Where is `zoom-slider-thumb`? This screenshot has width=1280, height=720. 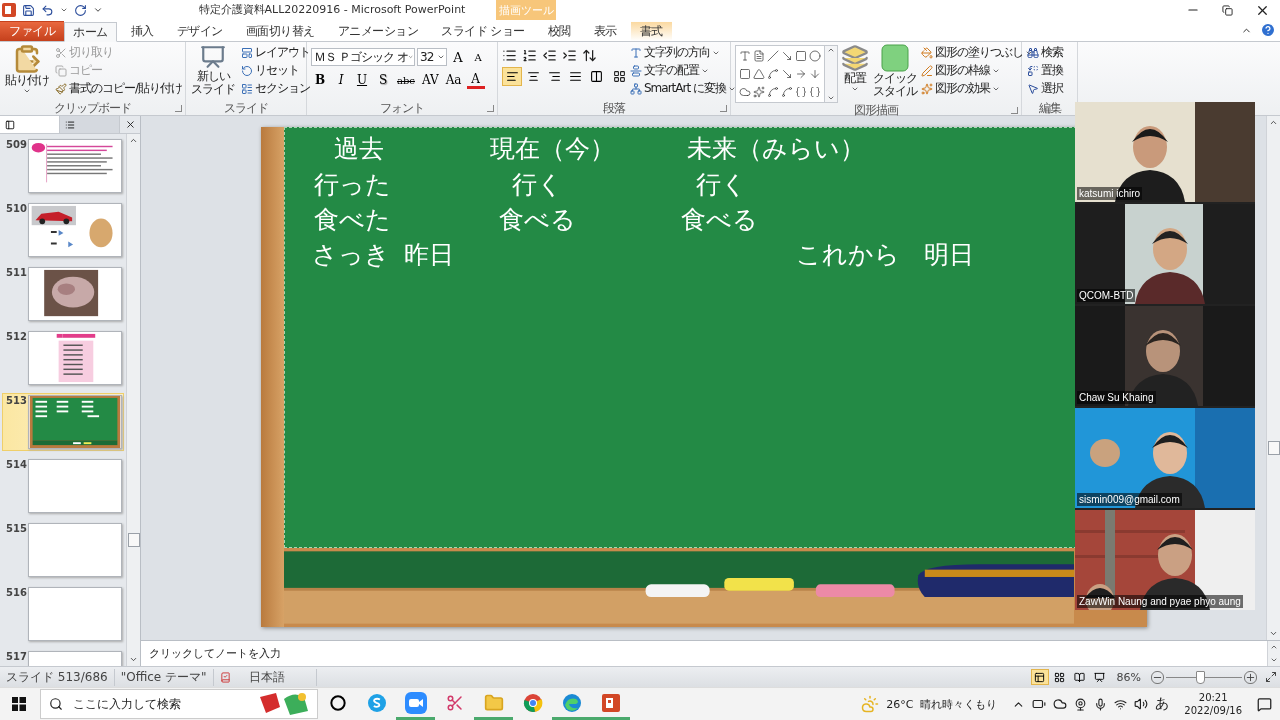
zoom-slider-thumb is located at coordinates (1201, 677).